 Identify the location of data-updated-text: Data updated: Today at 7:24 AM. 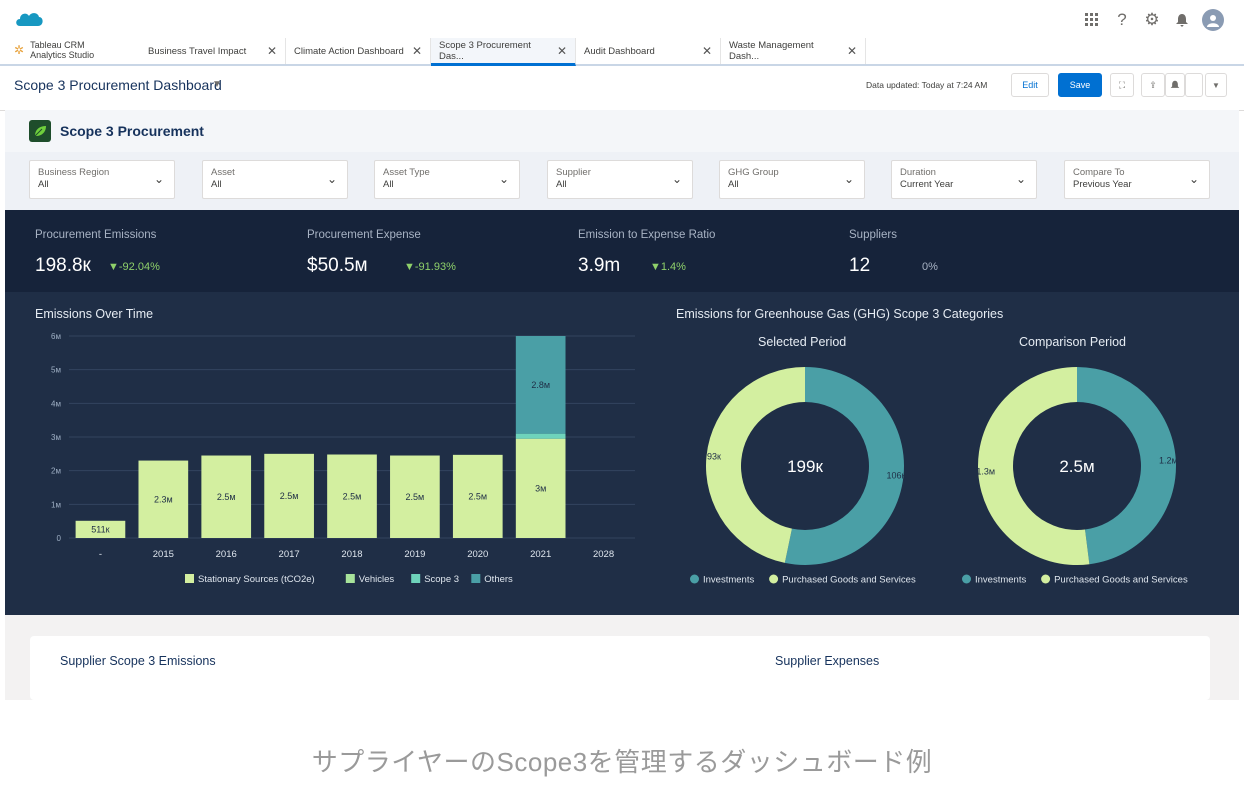
(927, 85).